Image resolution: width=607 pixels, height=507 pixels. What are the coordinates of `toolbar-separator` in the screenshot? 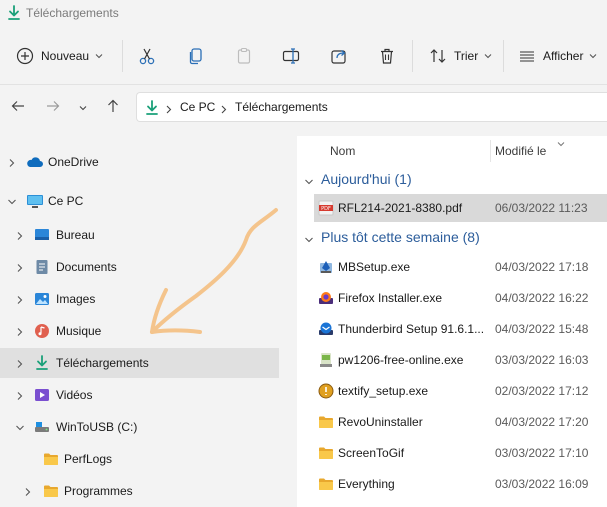 It's located at (122, 56).